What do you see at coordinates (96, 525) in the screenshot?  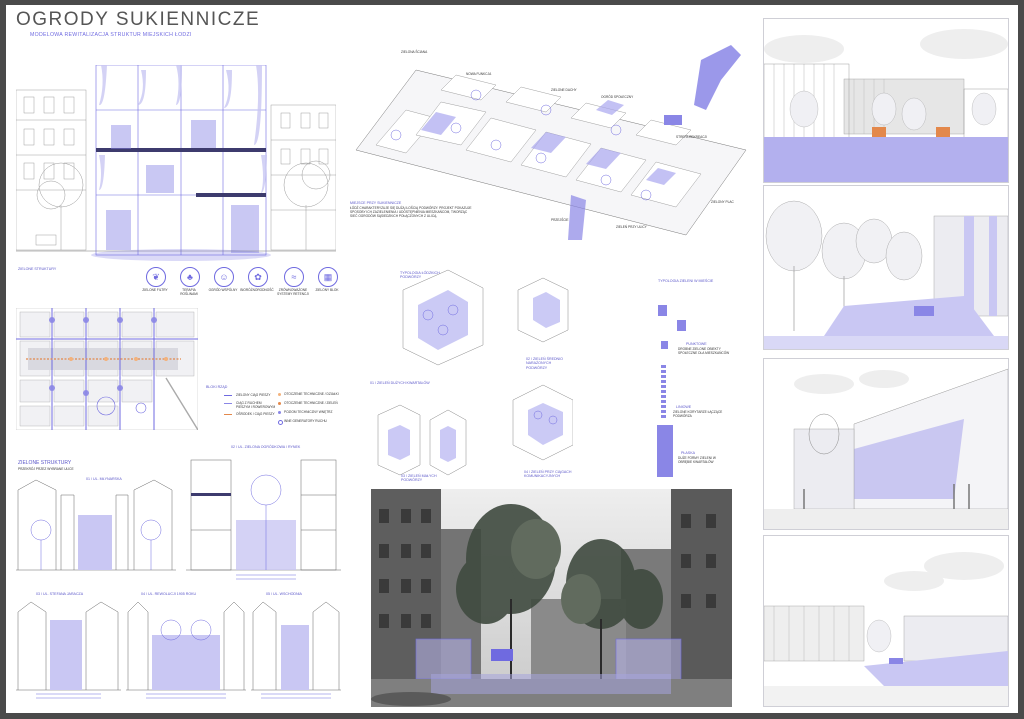 I see `street-section-1: 01 / UL. MŁYNARSKA` at bounding box center [96, 525].